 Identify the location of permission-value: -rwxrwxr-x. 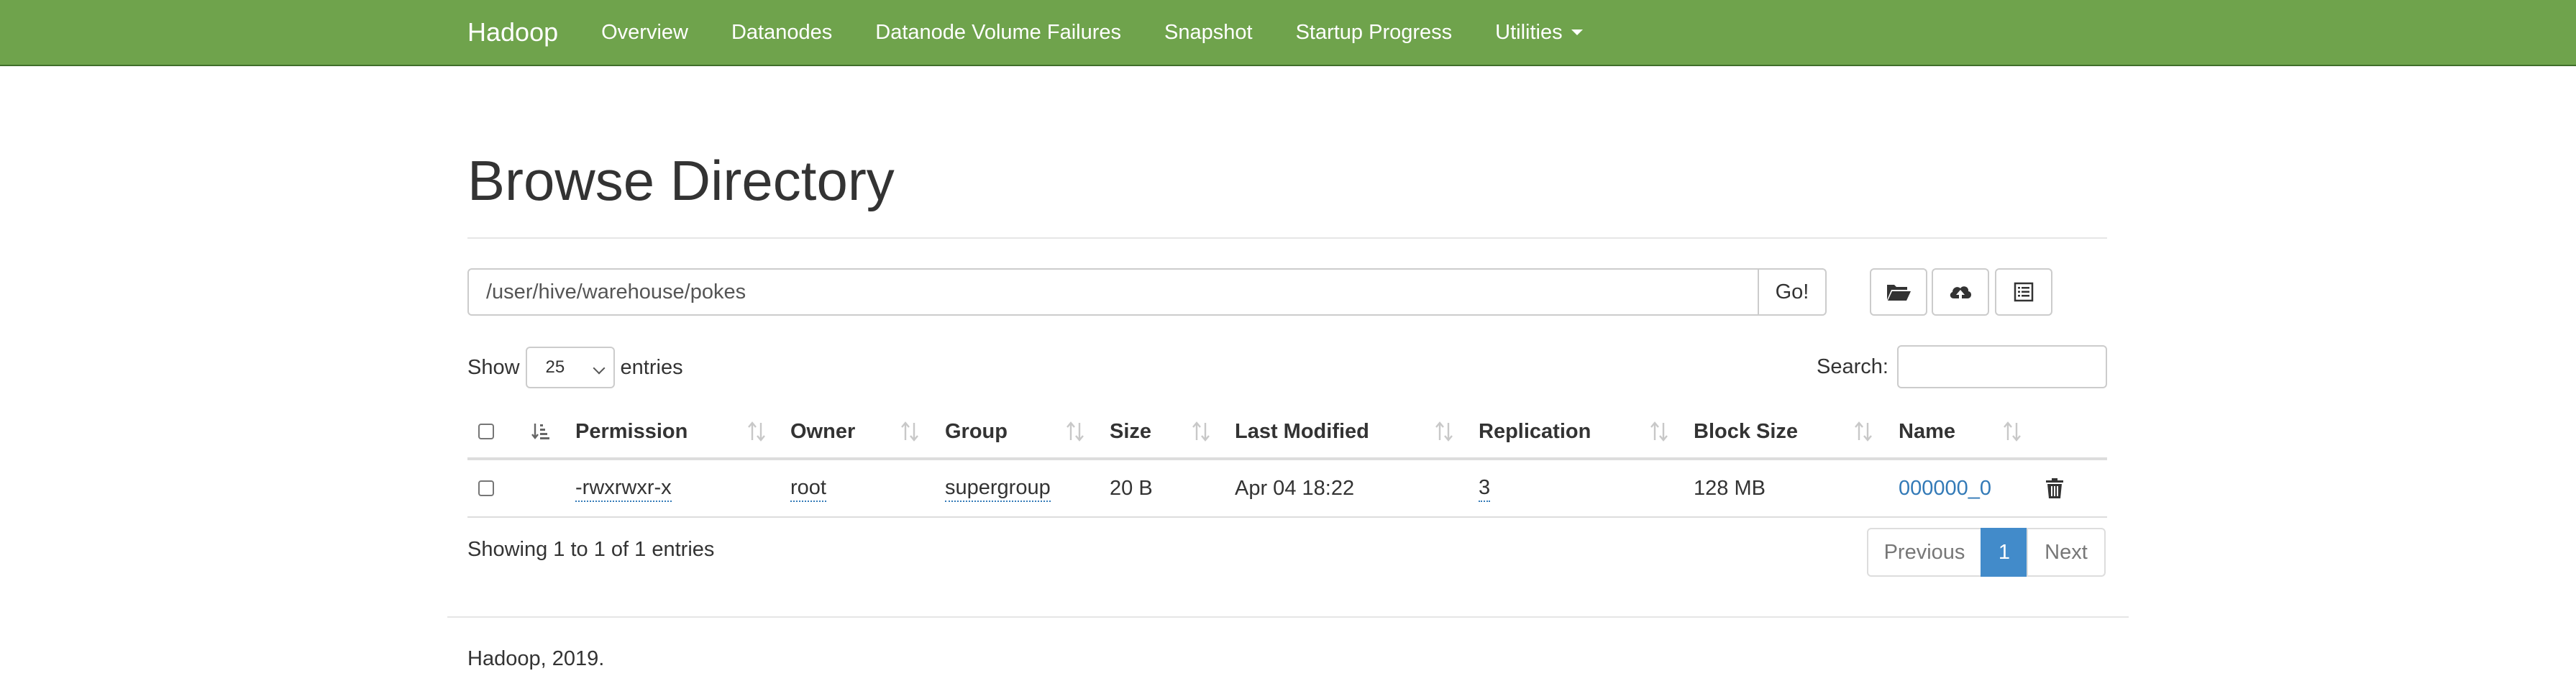
(623, 488).